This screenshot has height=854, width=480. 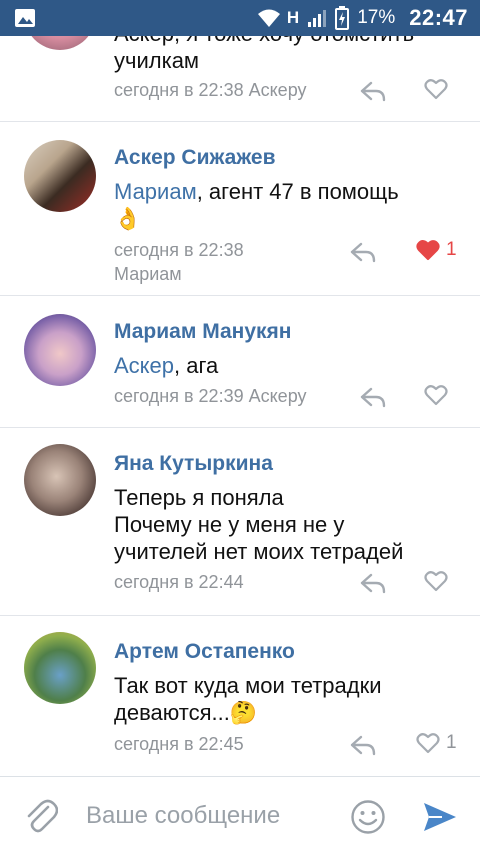 I want to click on comment-text: Так вот куда мои тетрадки деваются...🤔, so click(x=285, y=699).